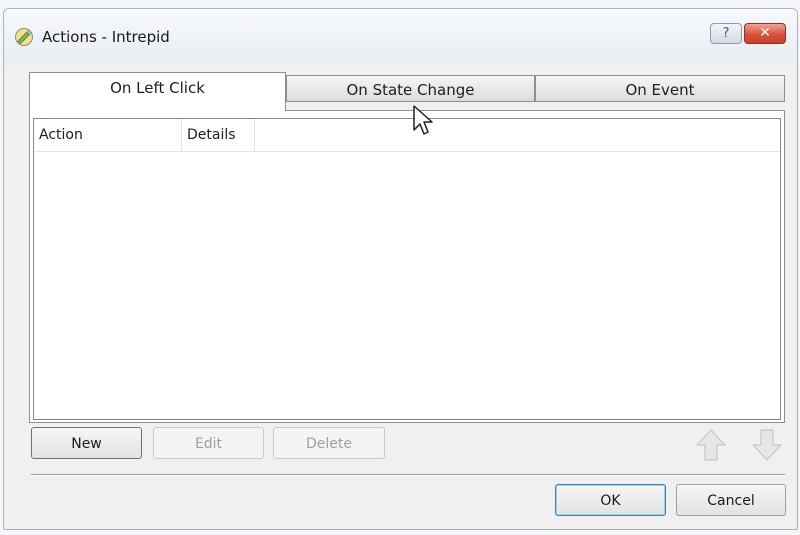  I want to click on tab-on-left-click: On Left Click, so click(157, 91).